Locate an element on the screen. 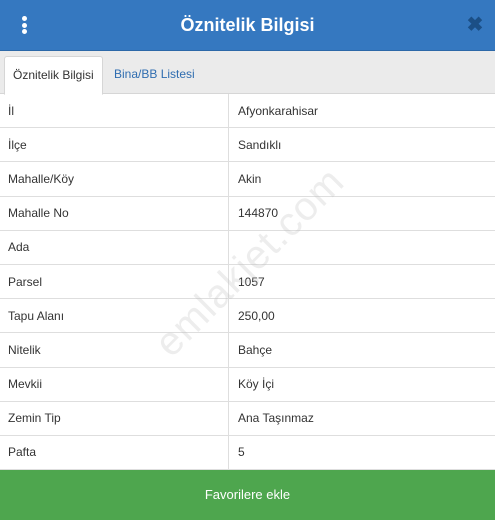  tab-attribute-info: Öznitelik Bilgisi is located at coordinates (53, 75).